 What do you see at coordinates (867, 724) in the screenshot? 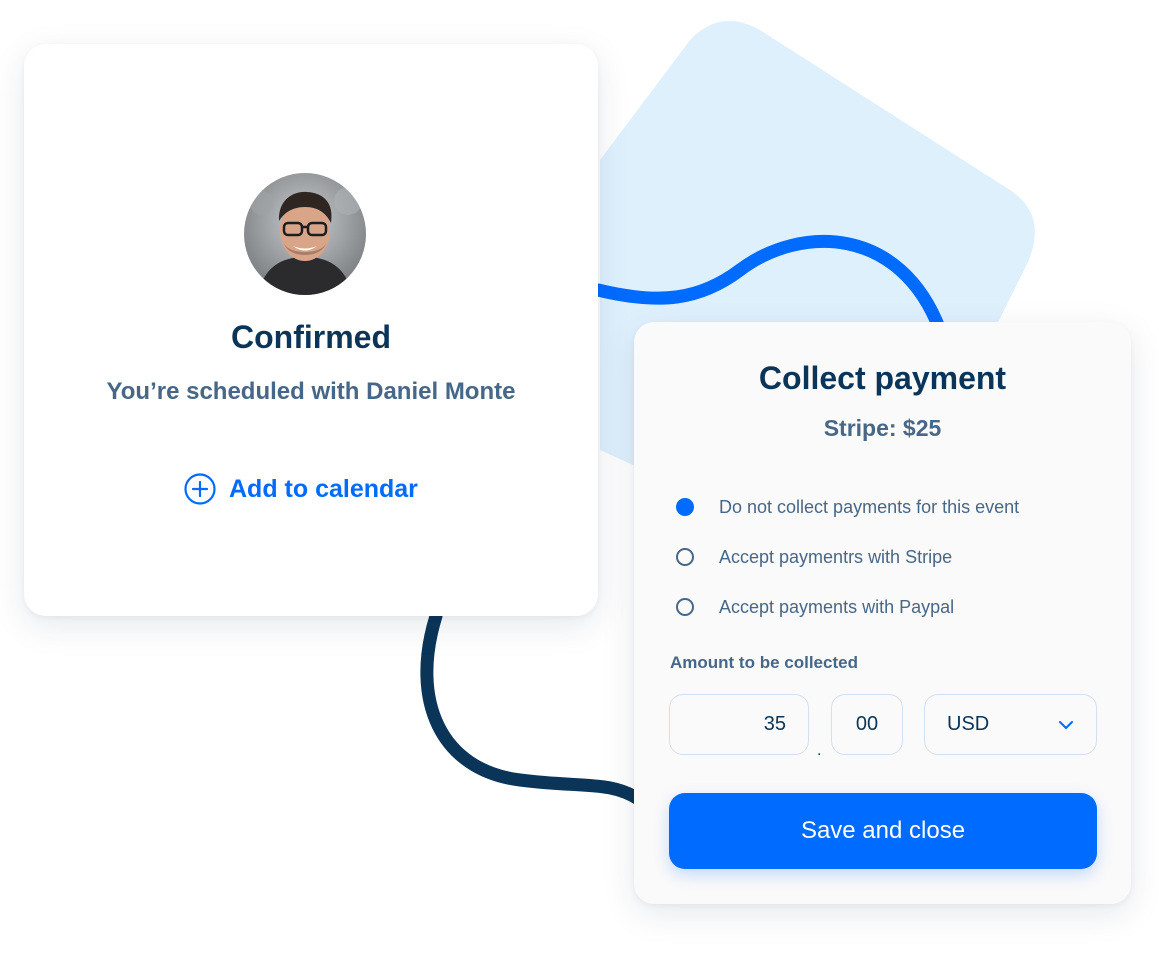
I see `amount-cents-input: 00` at bounding box center [867, 724].